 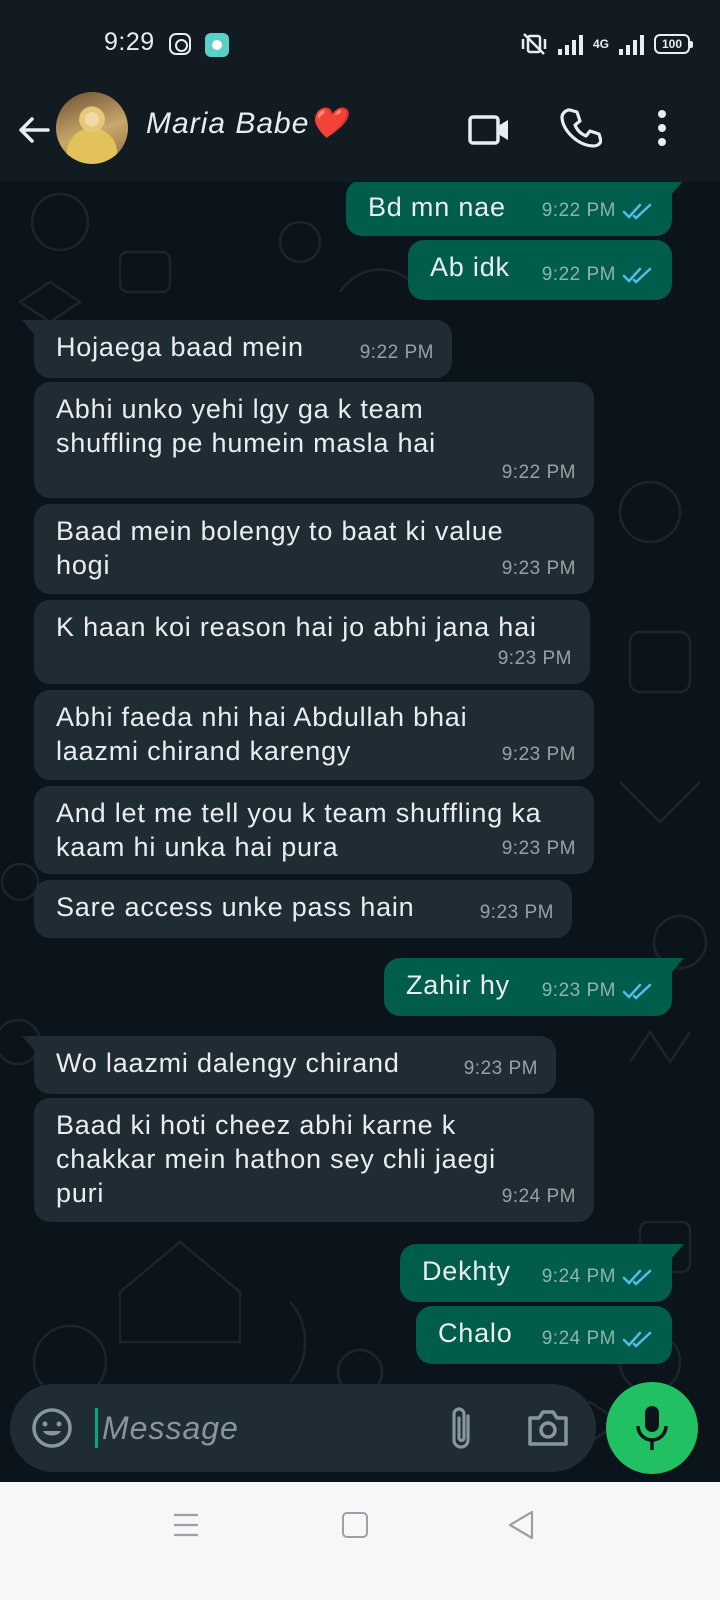 What do you see at coordinates (515, 209) in the screenshot?
I see `message-outgoing: Bd mn nae 9:22 PM` at bounding box center [515, 209].